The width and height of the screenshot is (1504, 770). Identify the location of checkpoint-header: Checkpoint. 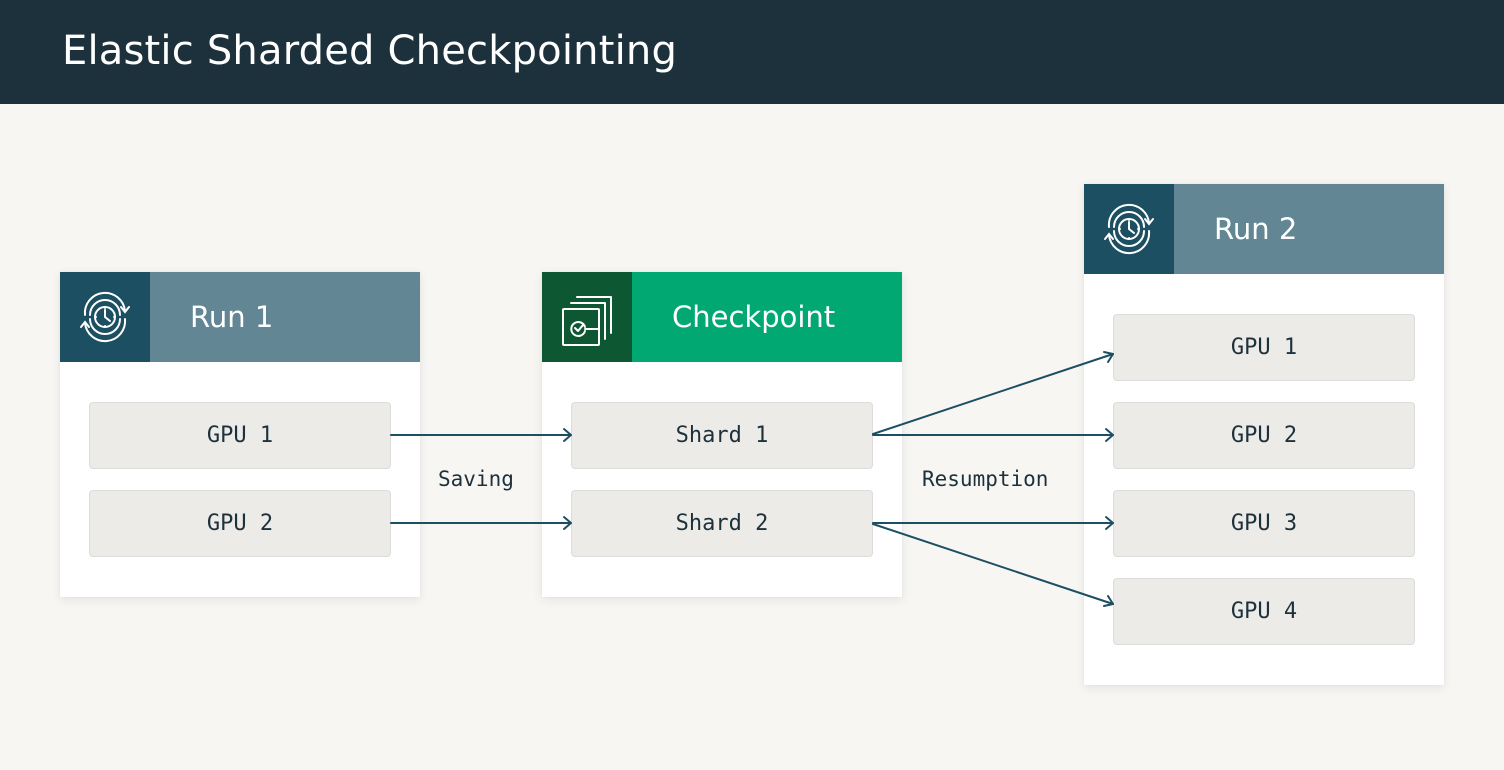
(722, 317).